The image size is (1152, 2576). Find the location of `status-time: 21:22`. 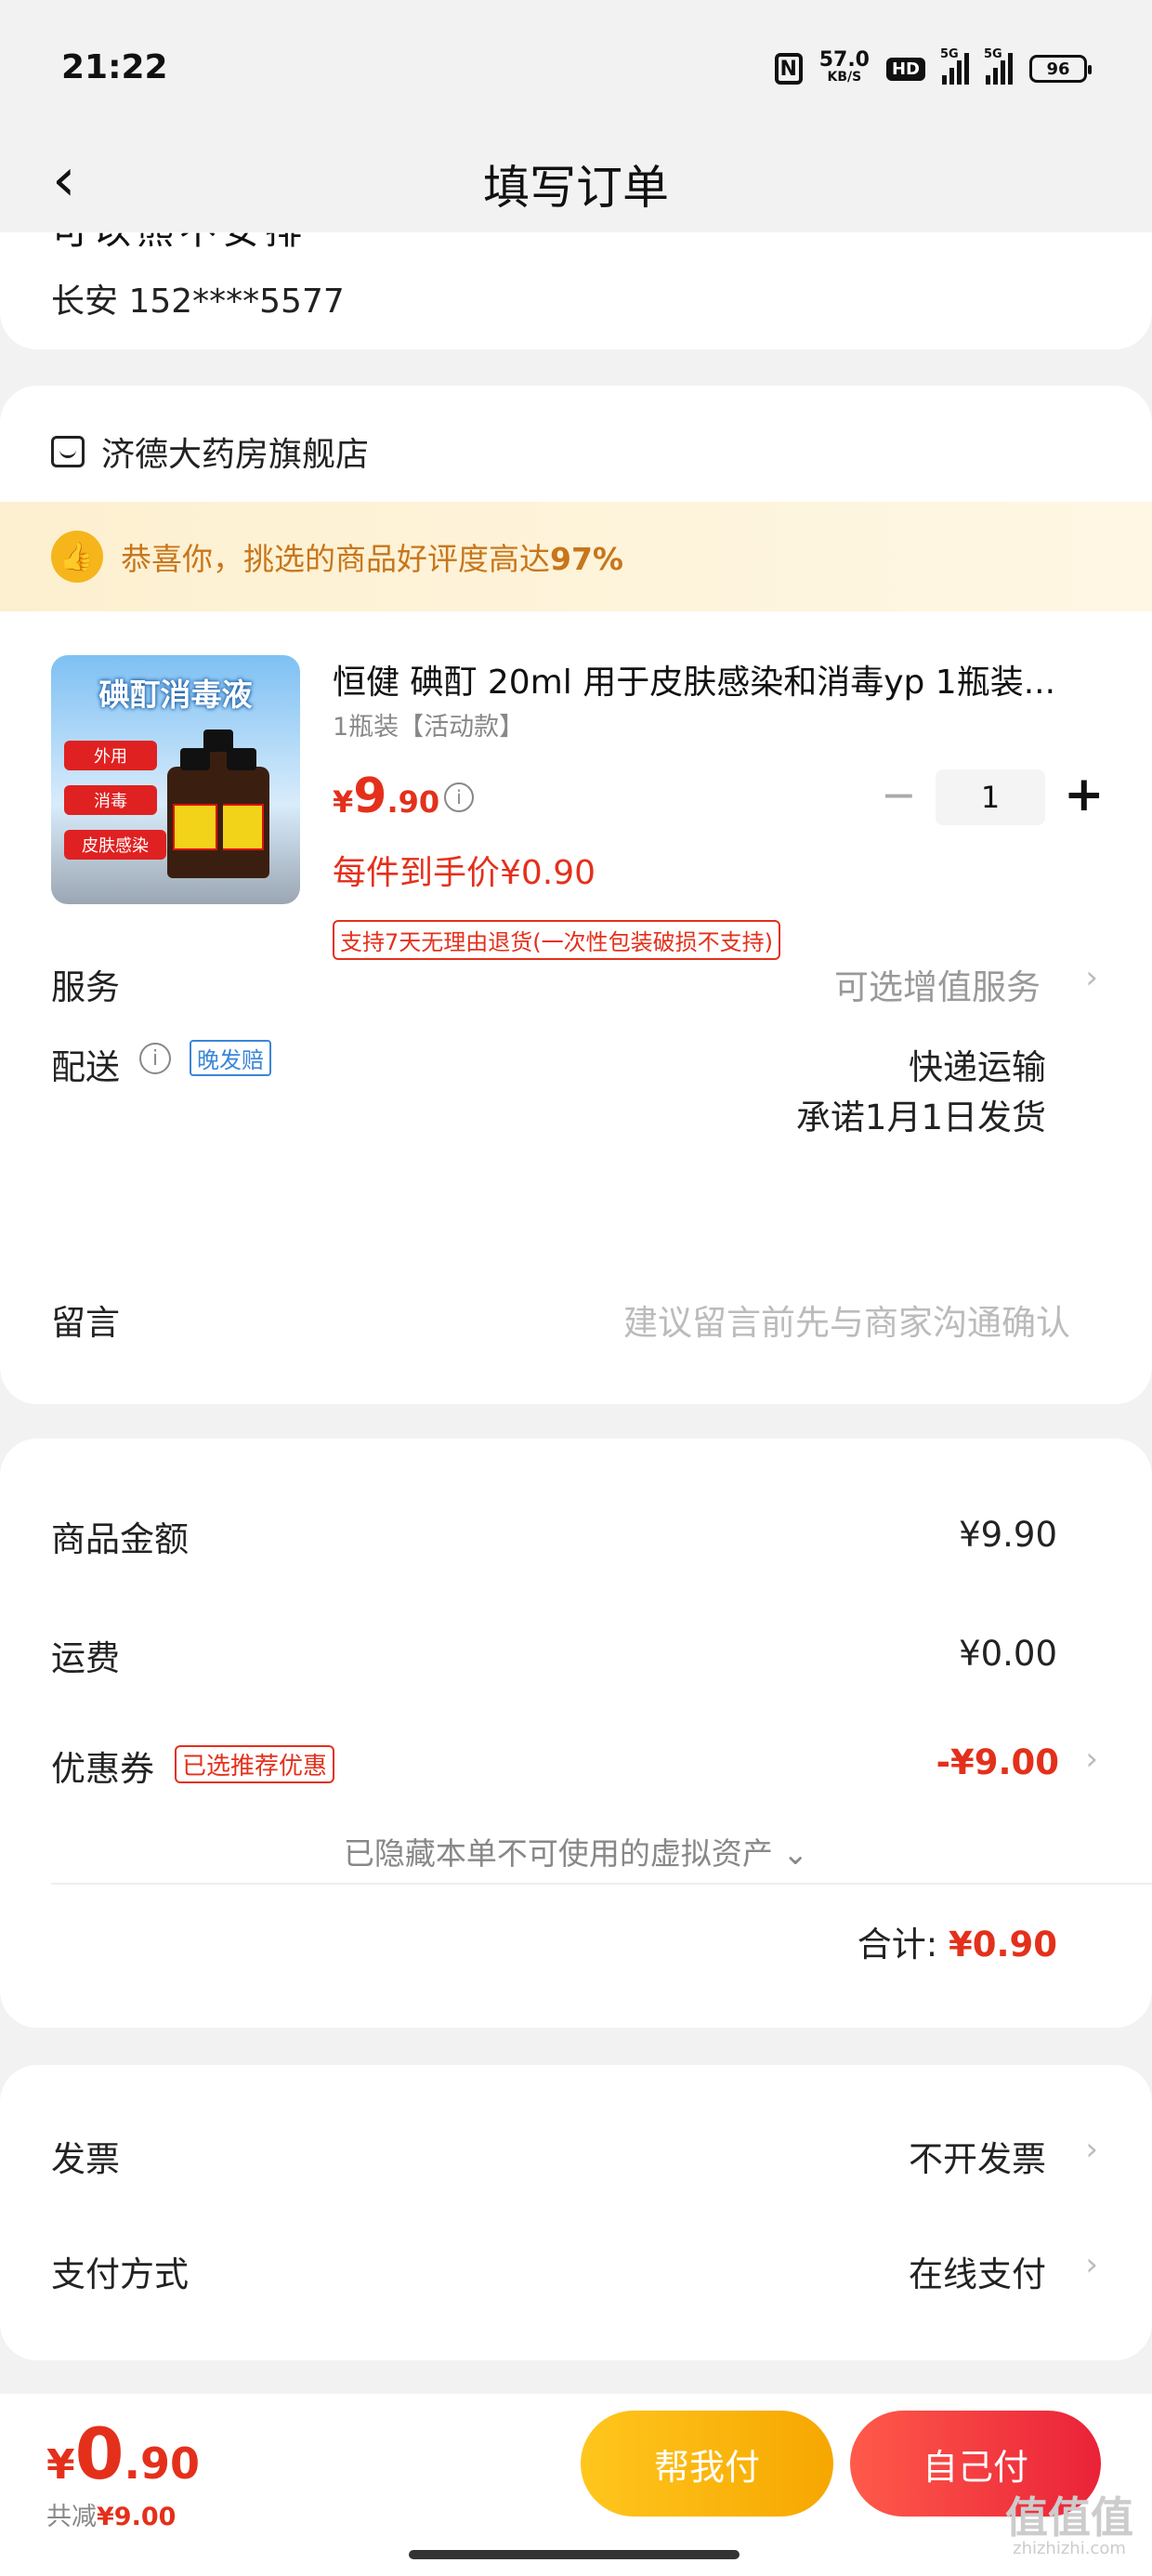

status-time: 21:22 is located at coordinates (114, 67).